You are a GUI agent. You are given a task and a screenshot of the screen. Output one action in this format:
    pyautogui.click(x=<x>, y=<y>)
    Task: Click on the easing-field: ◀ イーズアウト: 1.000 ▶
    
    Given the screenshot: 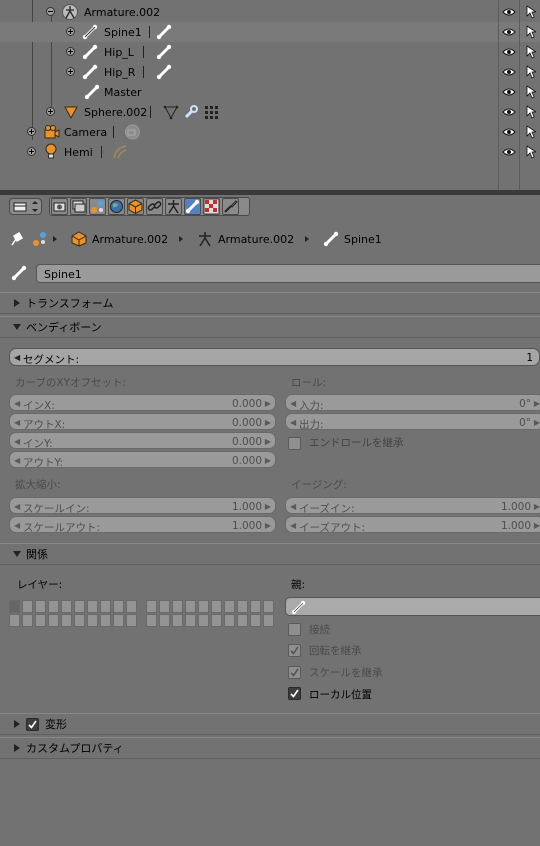 What is the action you would take?
    pyautogui.click(x=412, y=525)
    